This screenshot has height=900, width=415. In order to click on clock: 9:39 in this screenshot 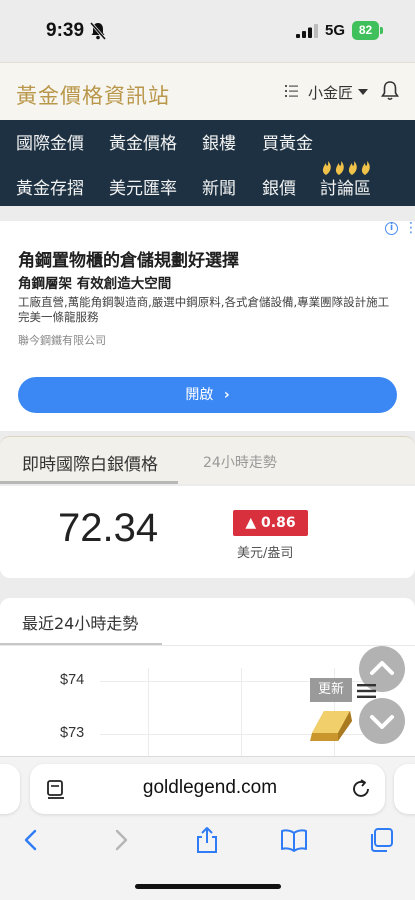, I will do `click(65, 30)`.